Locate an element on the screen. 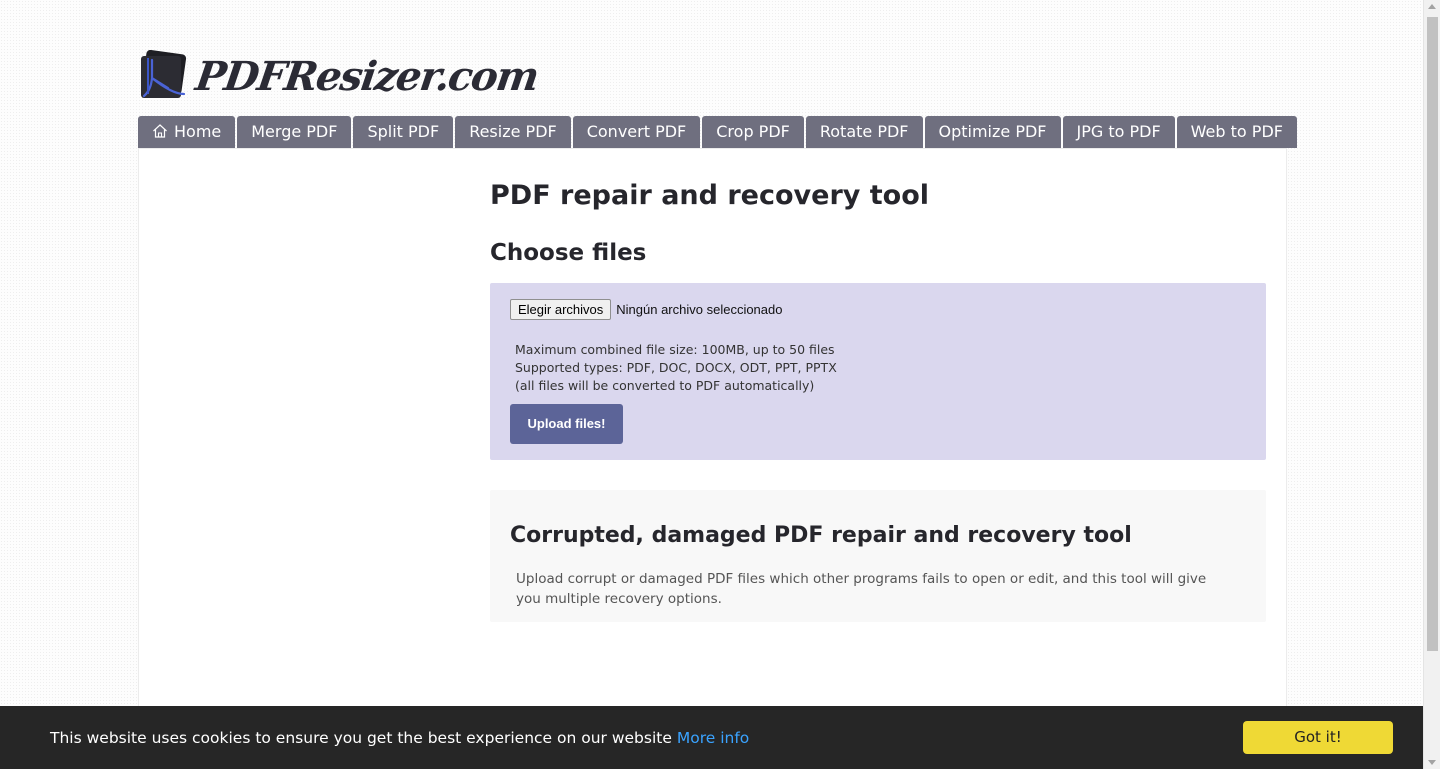 The height and width of the screenshot is (769, 1440). nav-tab-label: Split PDF is located at coordinates (403, 131).